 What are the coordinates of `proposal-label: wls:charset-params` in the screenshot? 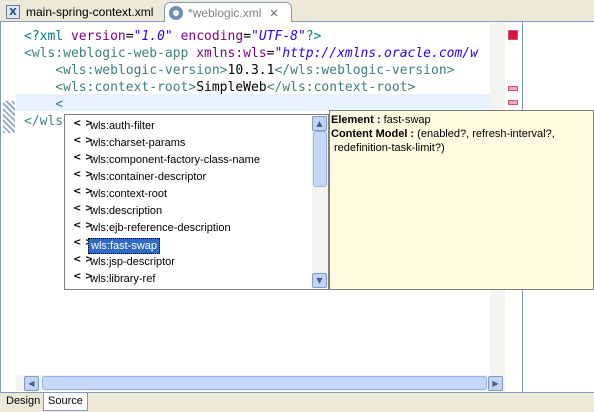 It's located at (138, 143).